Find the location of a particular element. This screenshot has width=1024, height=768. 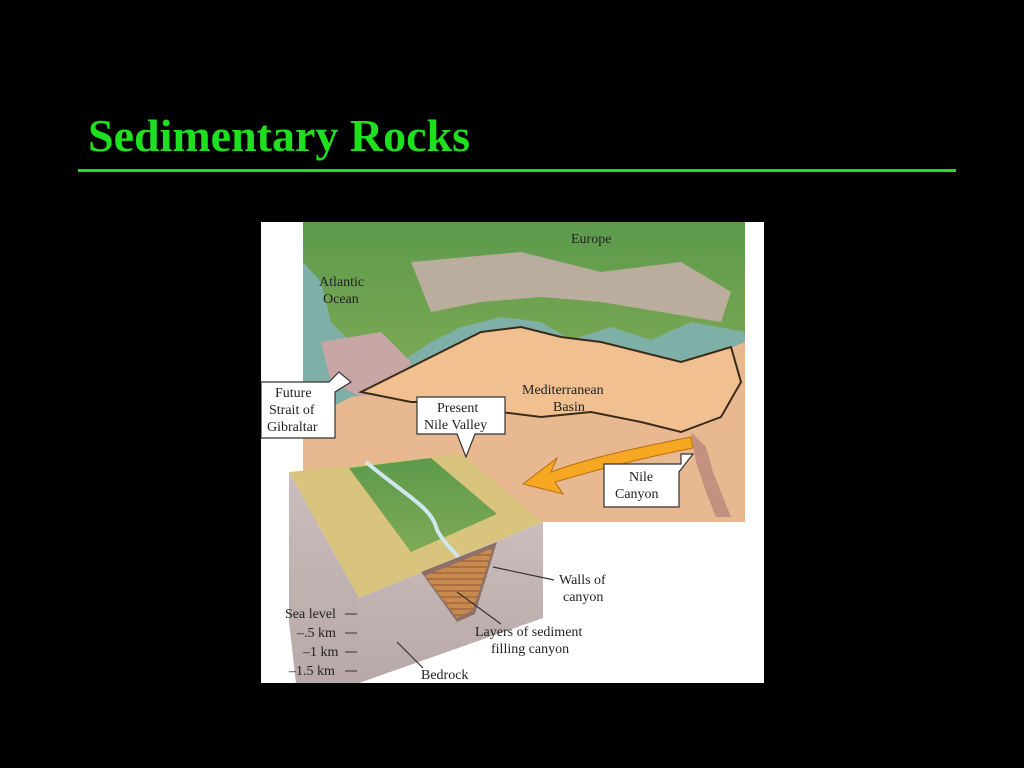

label-depth-sea-level: Sea level is located at coordinates (310, 614).